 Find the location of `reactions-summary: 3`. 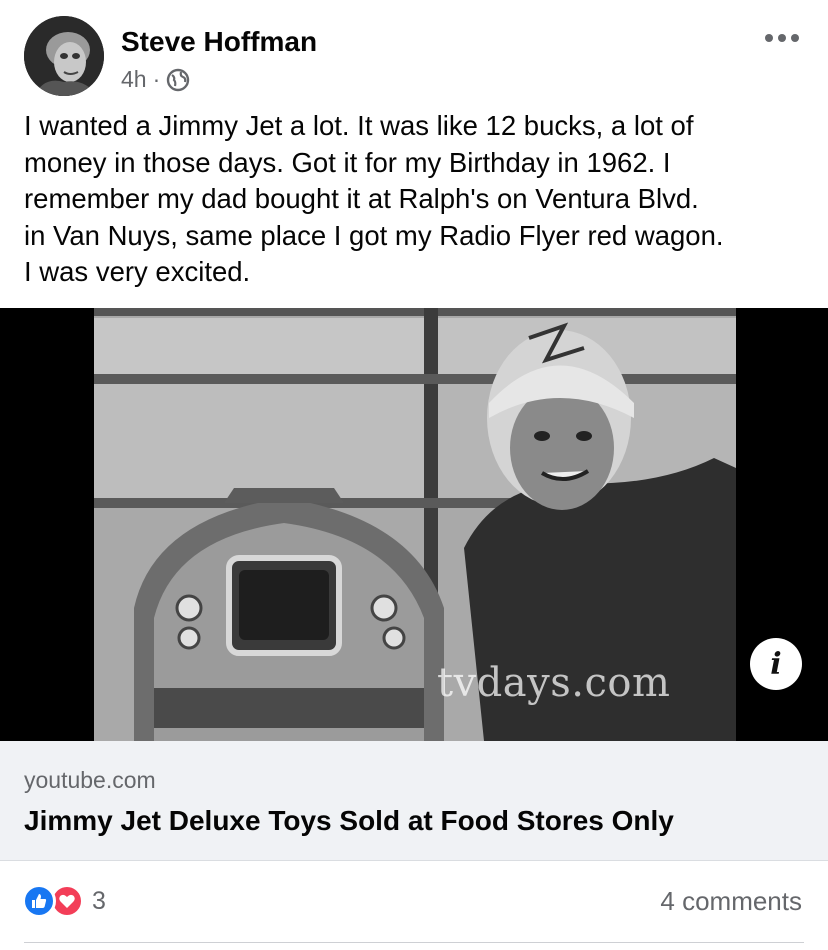

reactions-summary: 3 is located at coordinates (64, 901).